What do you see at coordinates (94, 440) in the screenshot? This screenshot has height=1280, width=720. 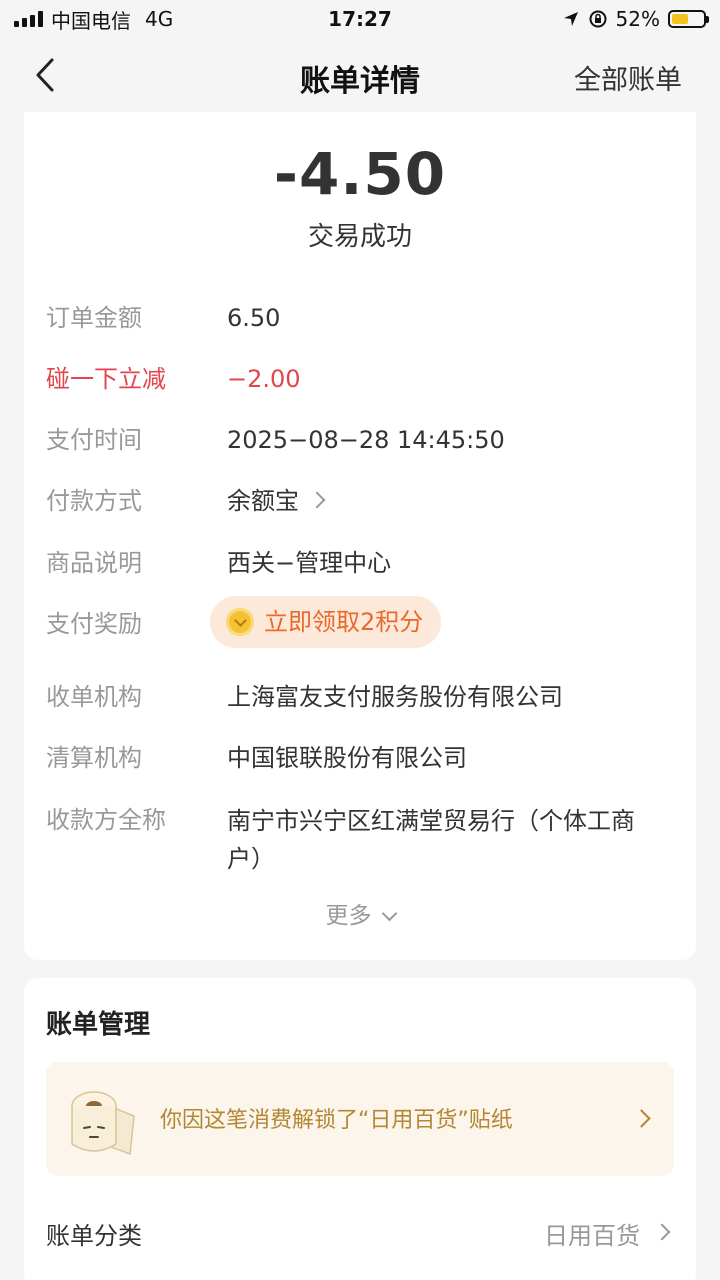 I see `detail-label: 支付时间` at bounding box center [94, 440].